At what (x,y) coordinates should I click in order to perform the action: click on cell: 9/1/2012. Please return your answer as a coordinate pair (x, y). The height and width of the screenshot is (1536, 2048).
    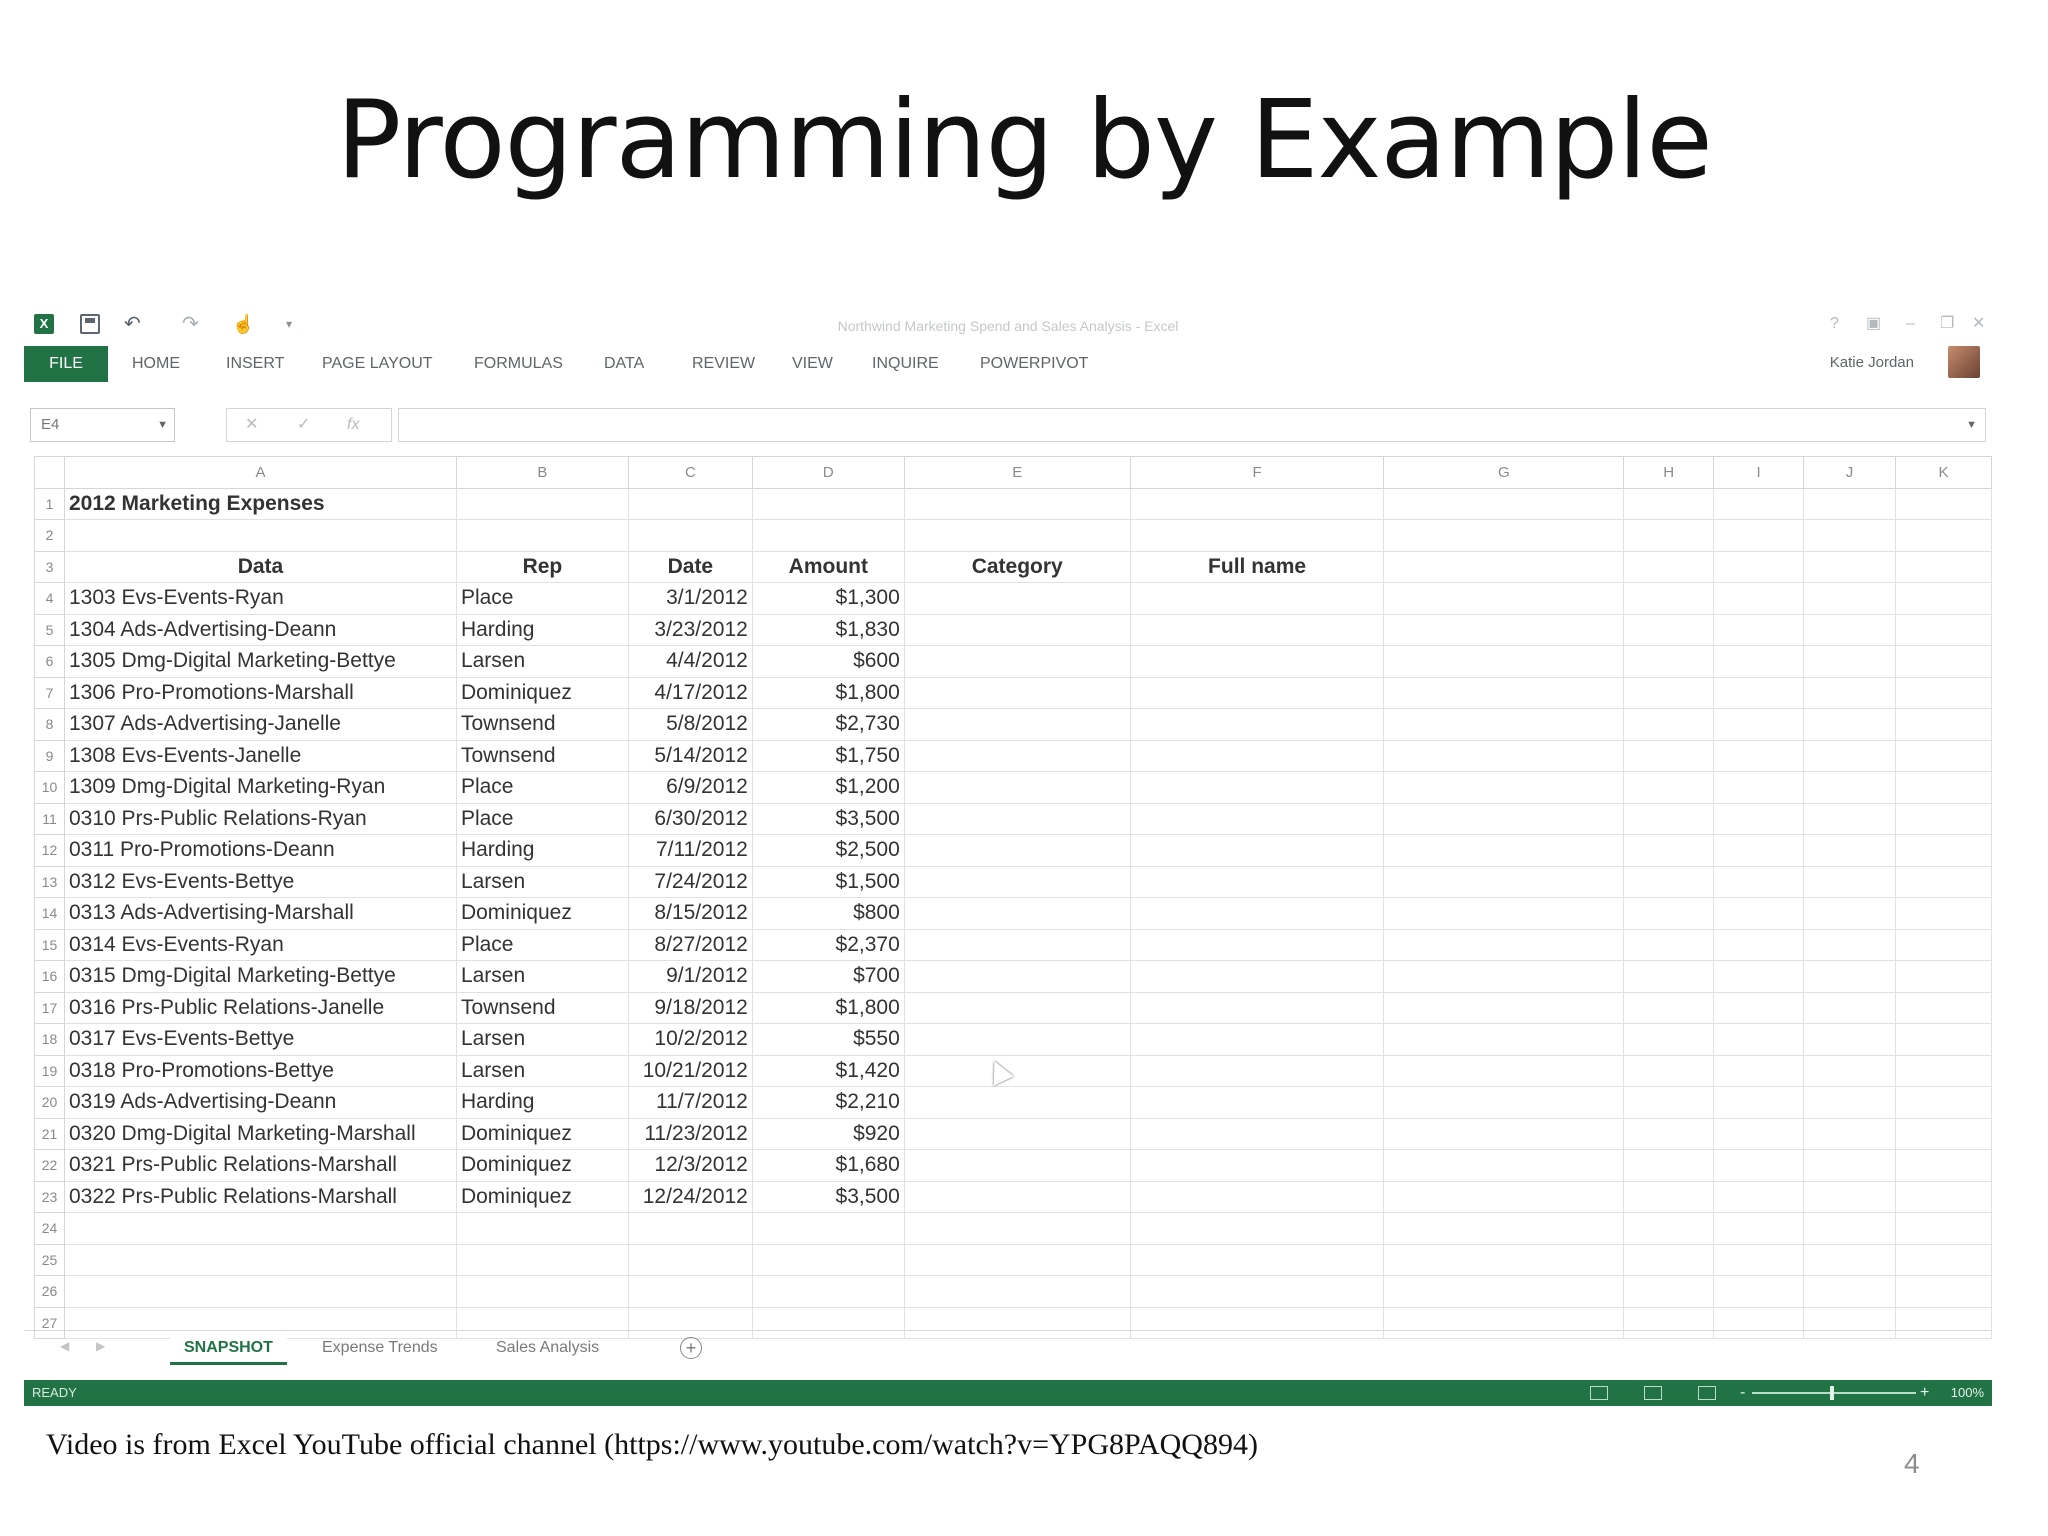
    Looking at the image, I should click on (690, 976).